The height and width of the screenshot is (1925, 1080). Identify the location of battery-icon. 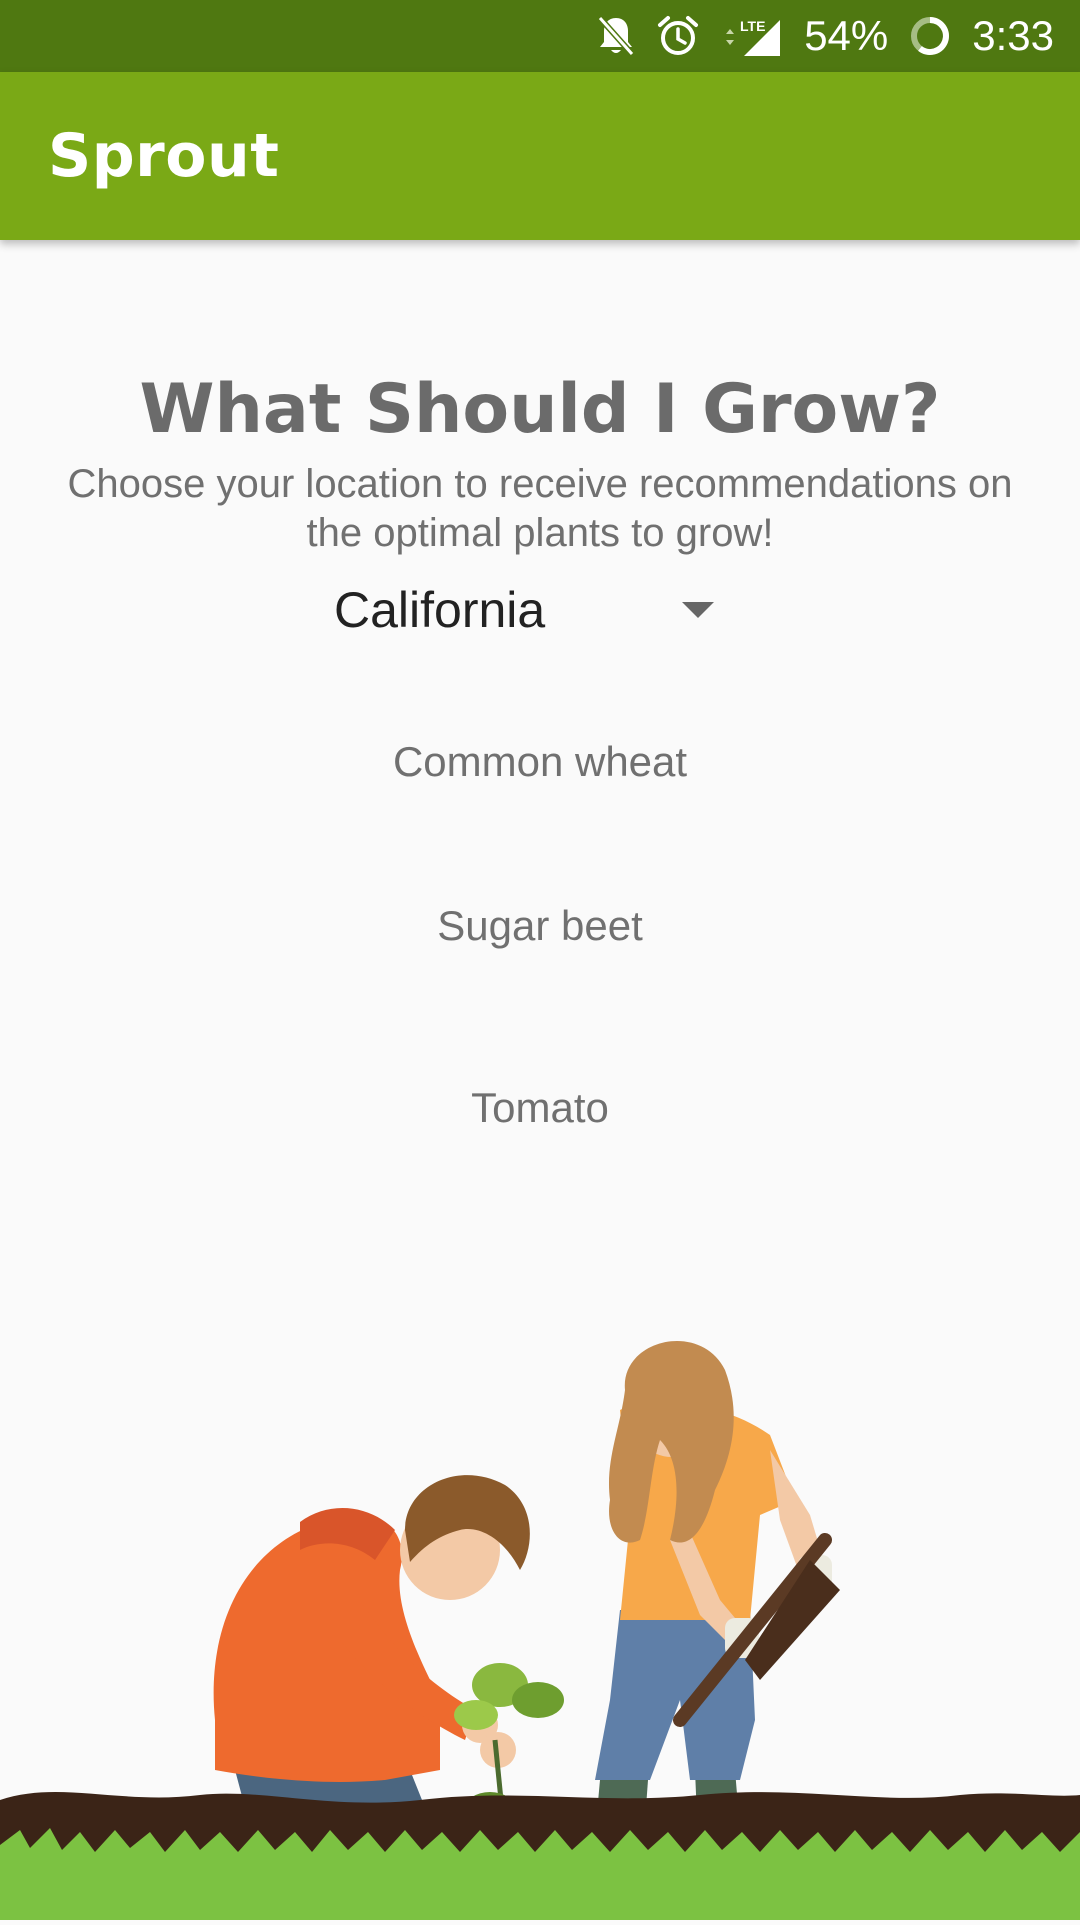
(930, 36).